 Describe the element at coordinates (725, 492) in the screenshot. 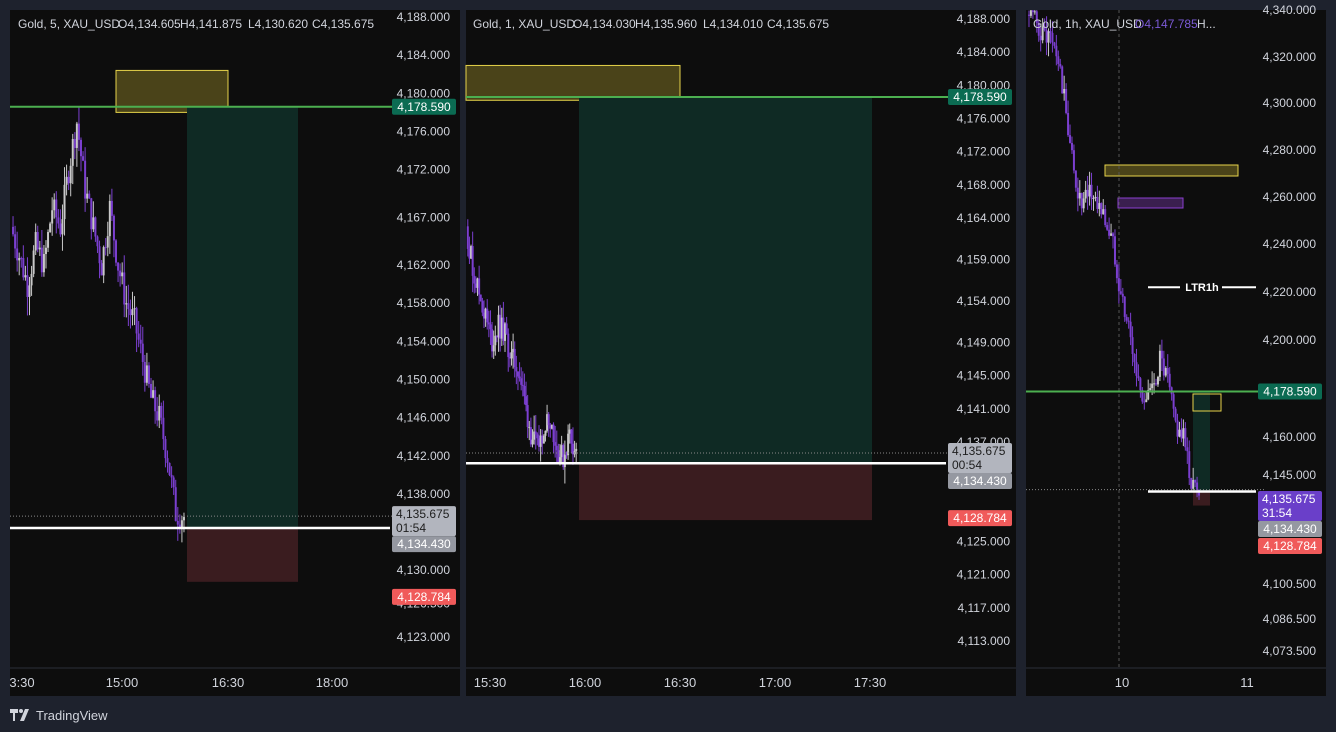

I see `pane2-loss-zone` at that location.